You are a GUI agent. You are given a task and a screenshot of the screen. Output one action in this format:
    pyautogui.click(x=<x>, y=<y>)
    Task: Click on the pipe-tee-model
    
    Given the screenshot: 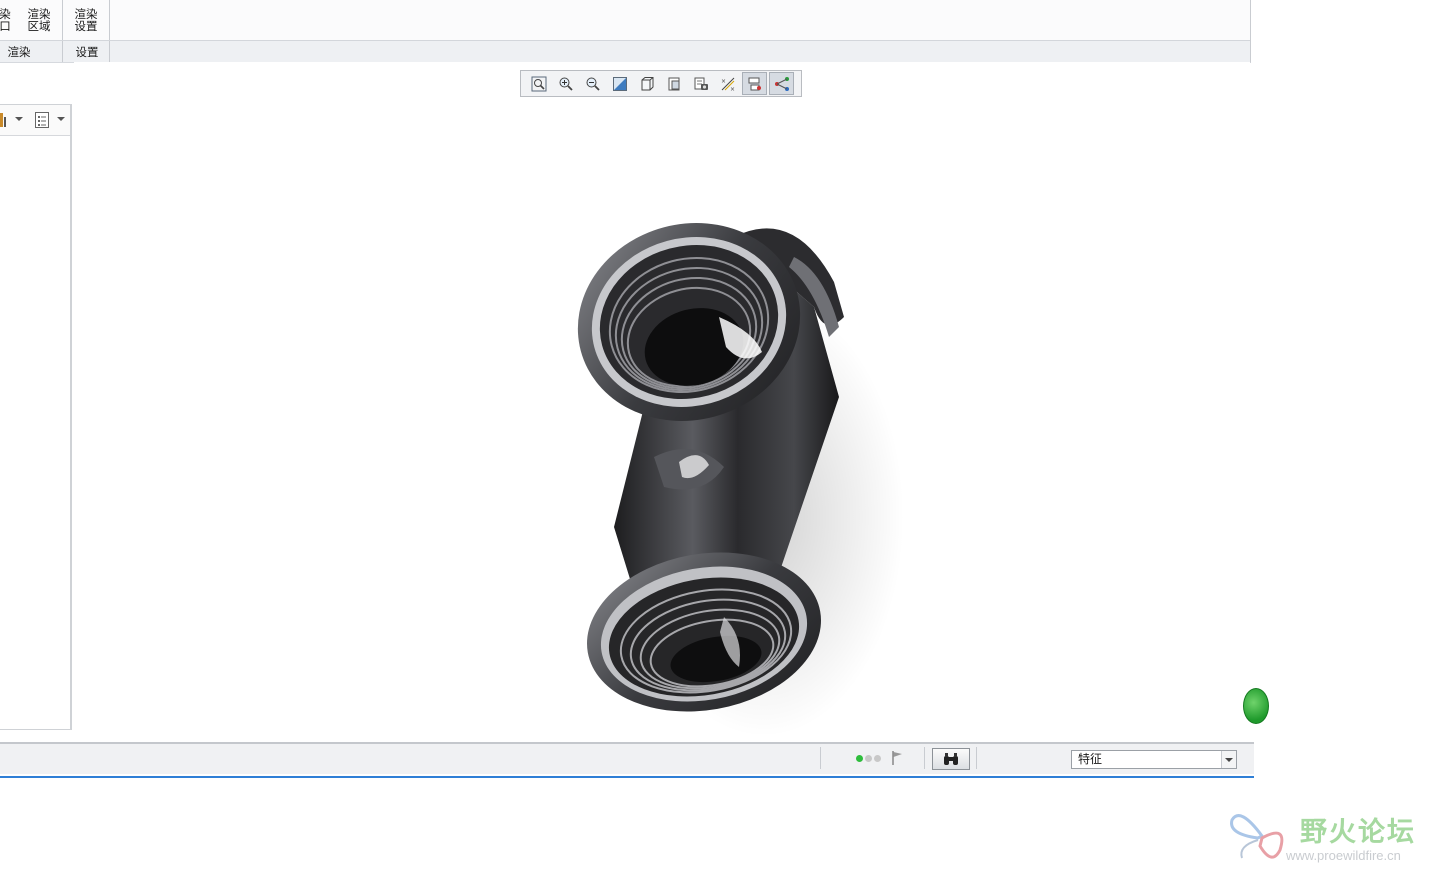 What is the action you would take?
    pyautogui.click(x=740, y=480)
    